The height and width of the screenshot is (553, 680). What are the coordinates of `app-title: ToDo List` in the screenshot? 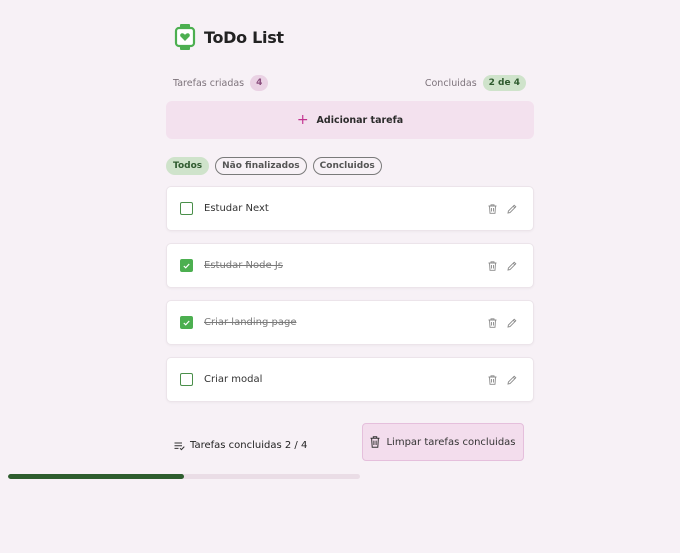 It's located at (244, 37).